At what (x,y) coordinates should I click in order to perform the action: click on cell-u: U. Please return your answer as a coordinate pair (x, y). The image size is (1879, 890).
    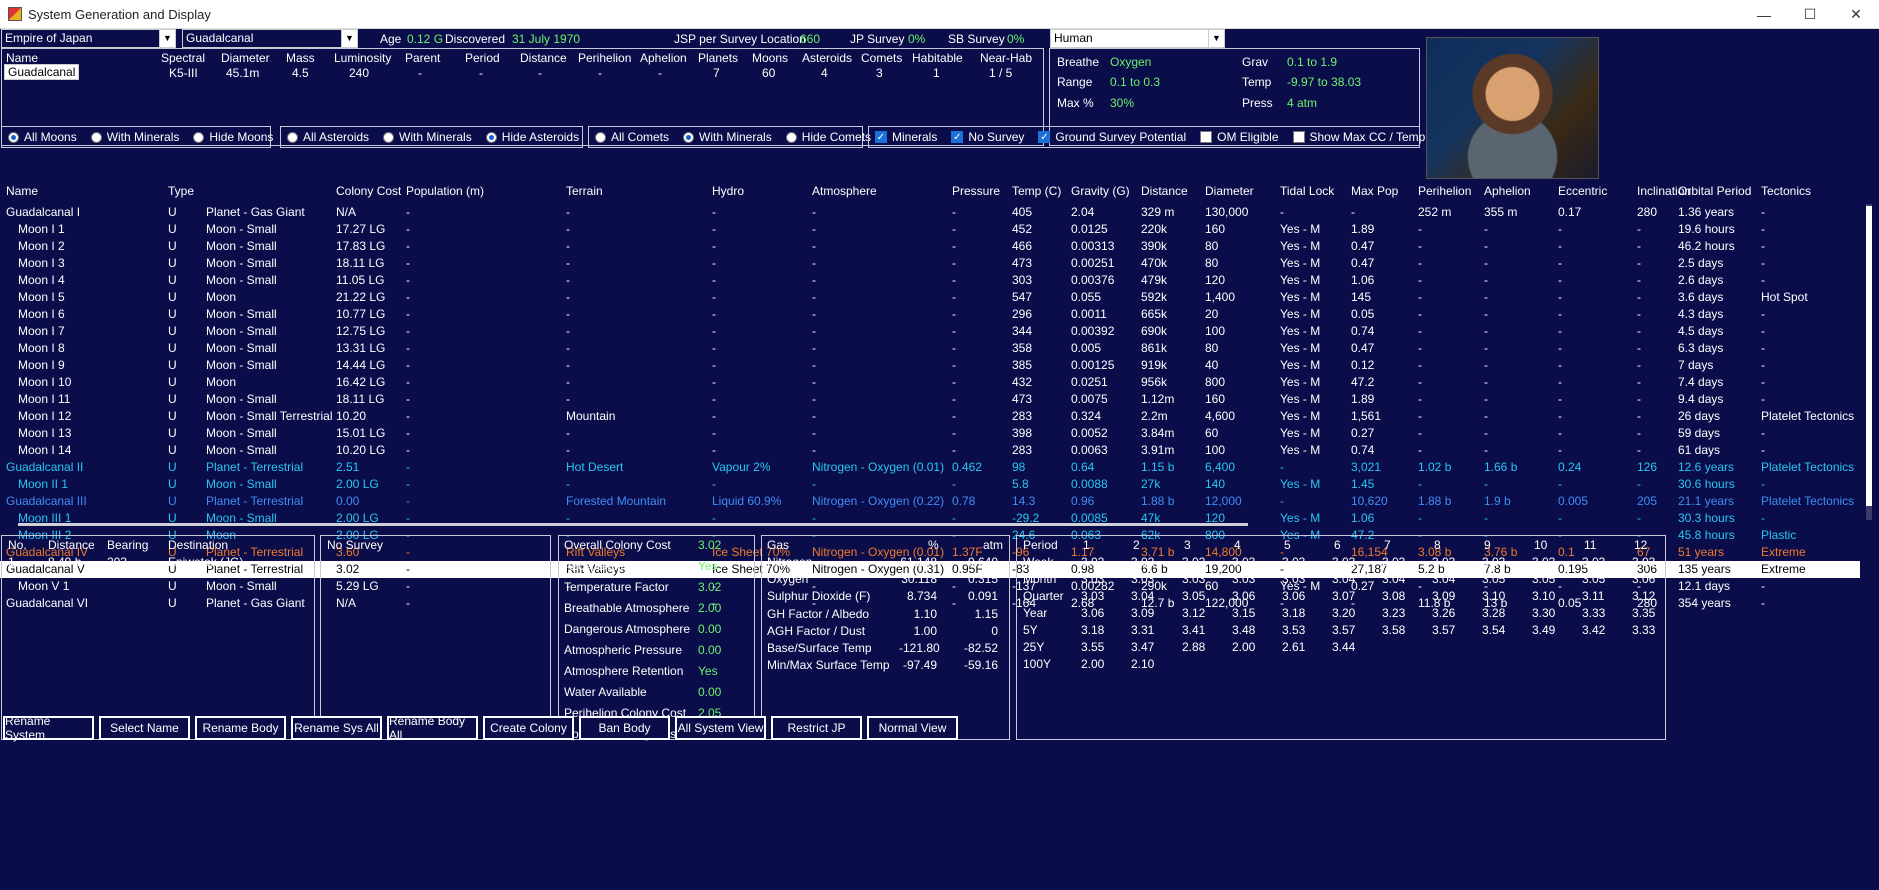
    Looking at the image, I should click on (172, 297).